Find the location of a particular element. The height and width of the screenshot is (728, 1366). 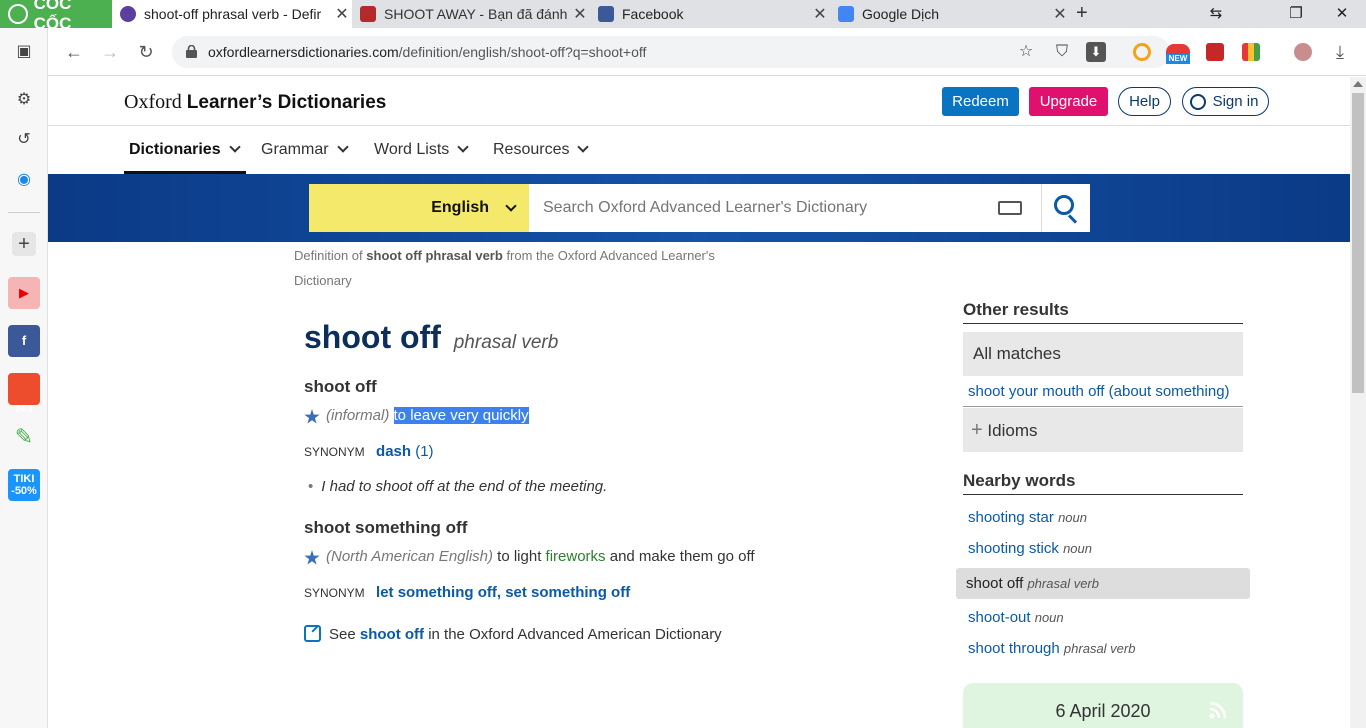

extension-new-icon: NEW is located at coordinates (1178, 52).